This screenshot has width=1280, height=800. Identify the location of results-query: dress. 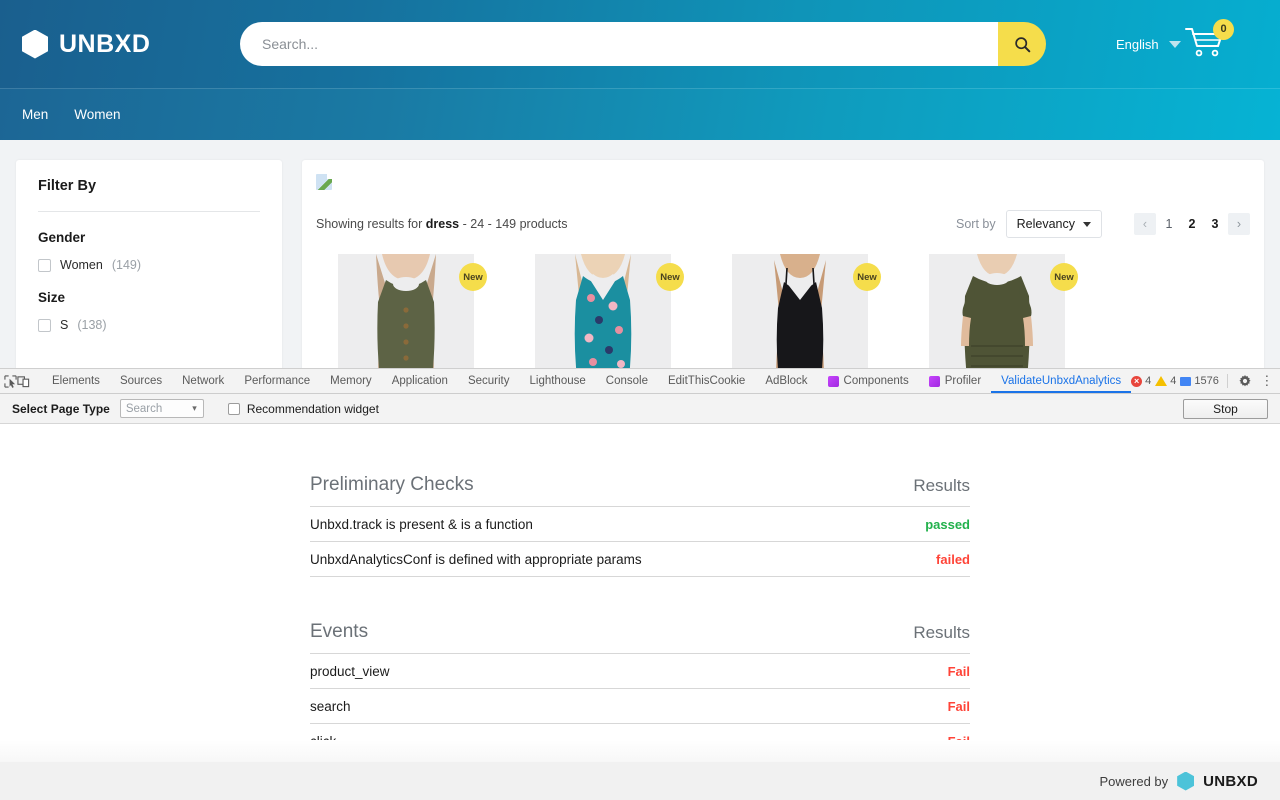
(442, 224).